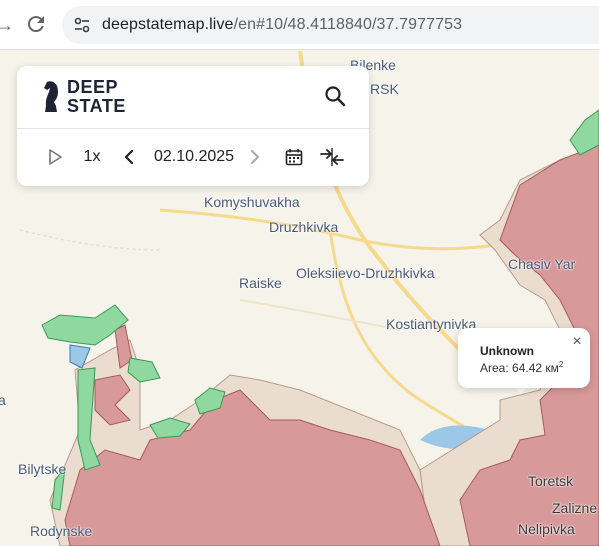  I want to click on site-settings-icon, so click(82, 25).